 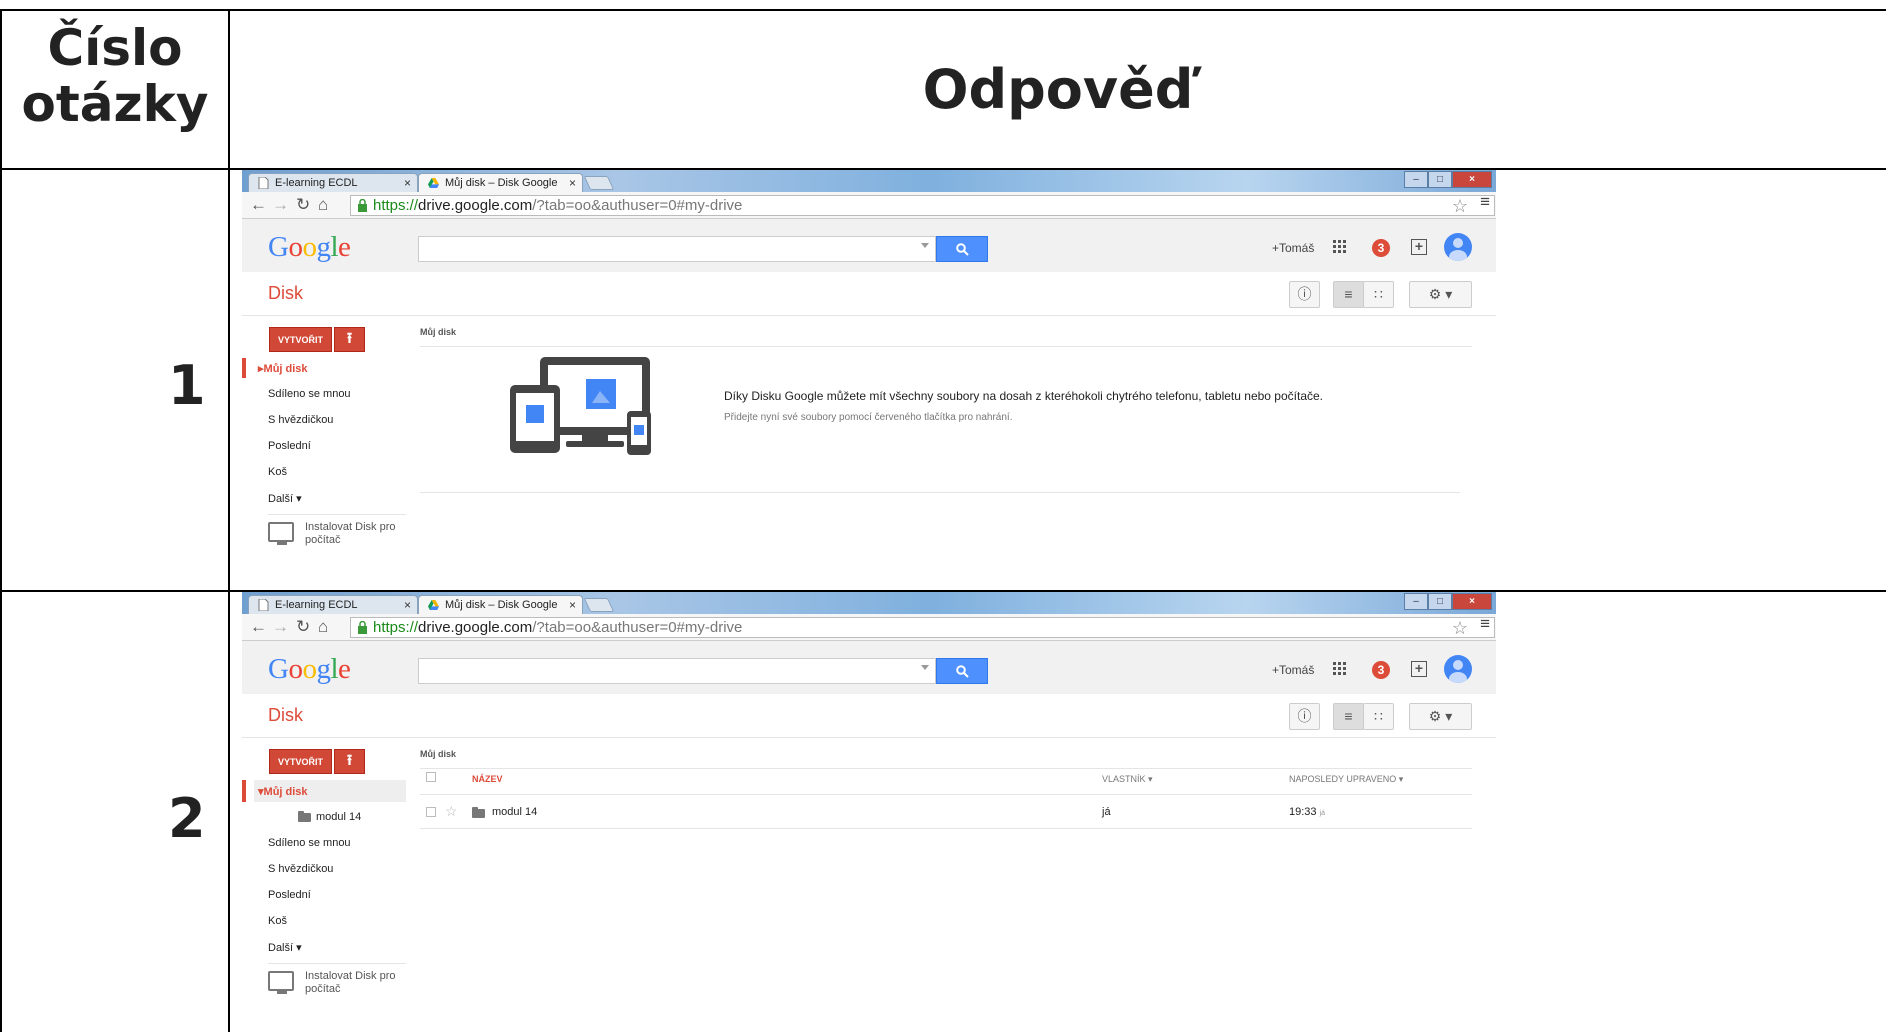 I want to click on sidebar-item-folder: modul 14, so click(x=329, y=817).